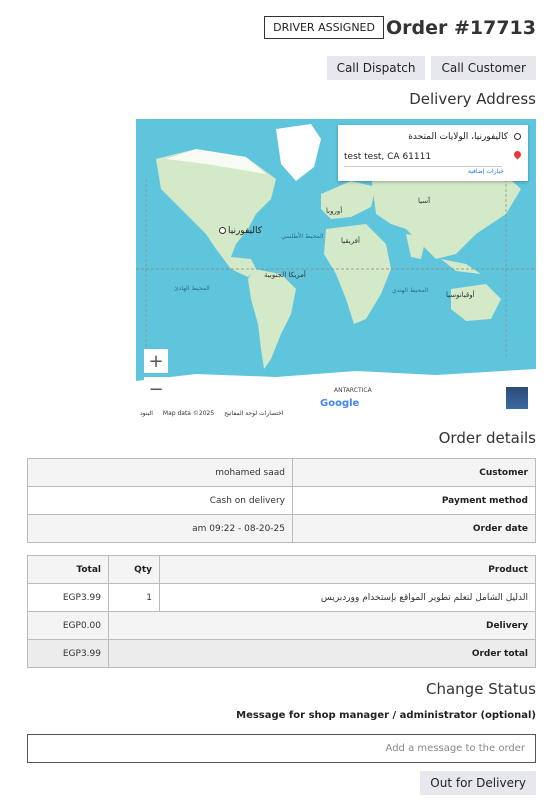 This screenshot has width=546, height=812. I want to click on more-options-link: خيارات إضافية, so click(486, 171).